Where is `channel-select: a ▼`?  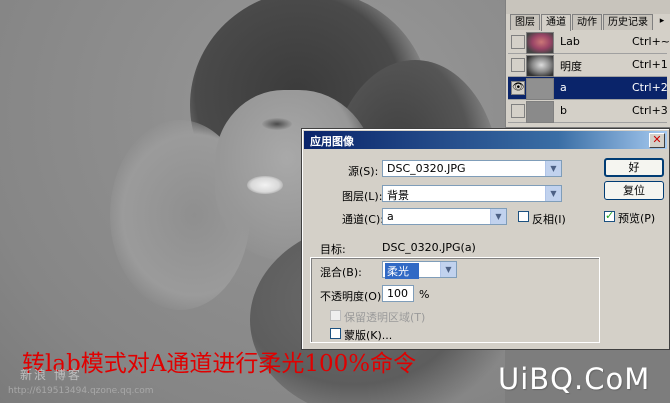 channel-select: a ▼ is located at coordinates (444, 216).